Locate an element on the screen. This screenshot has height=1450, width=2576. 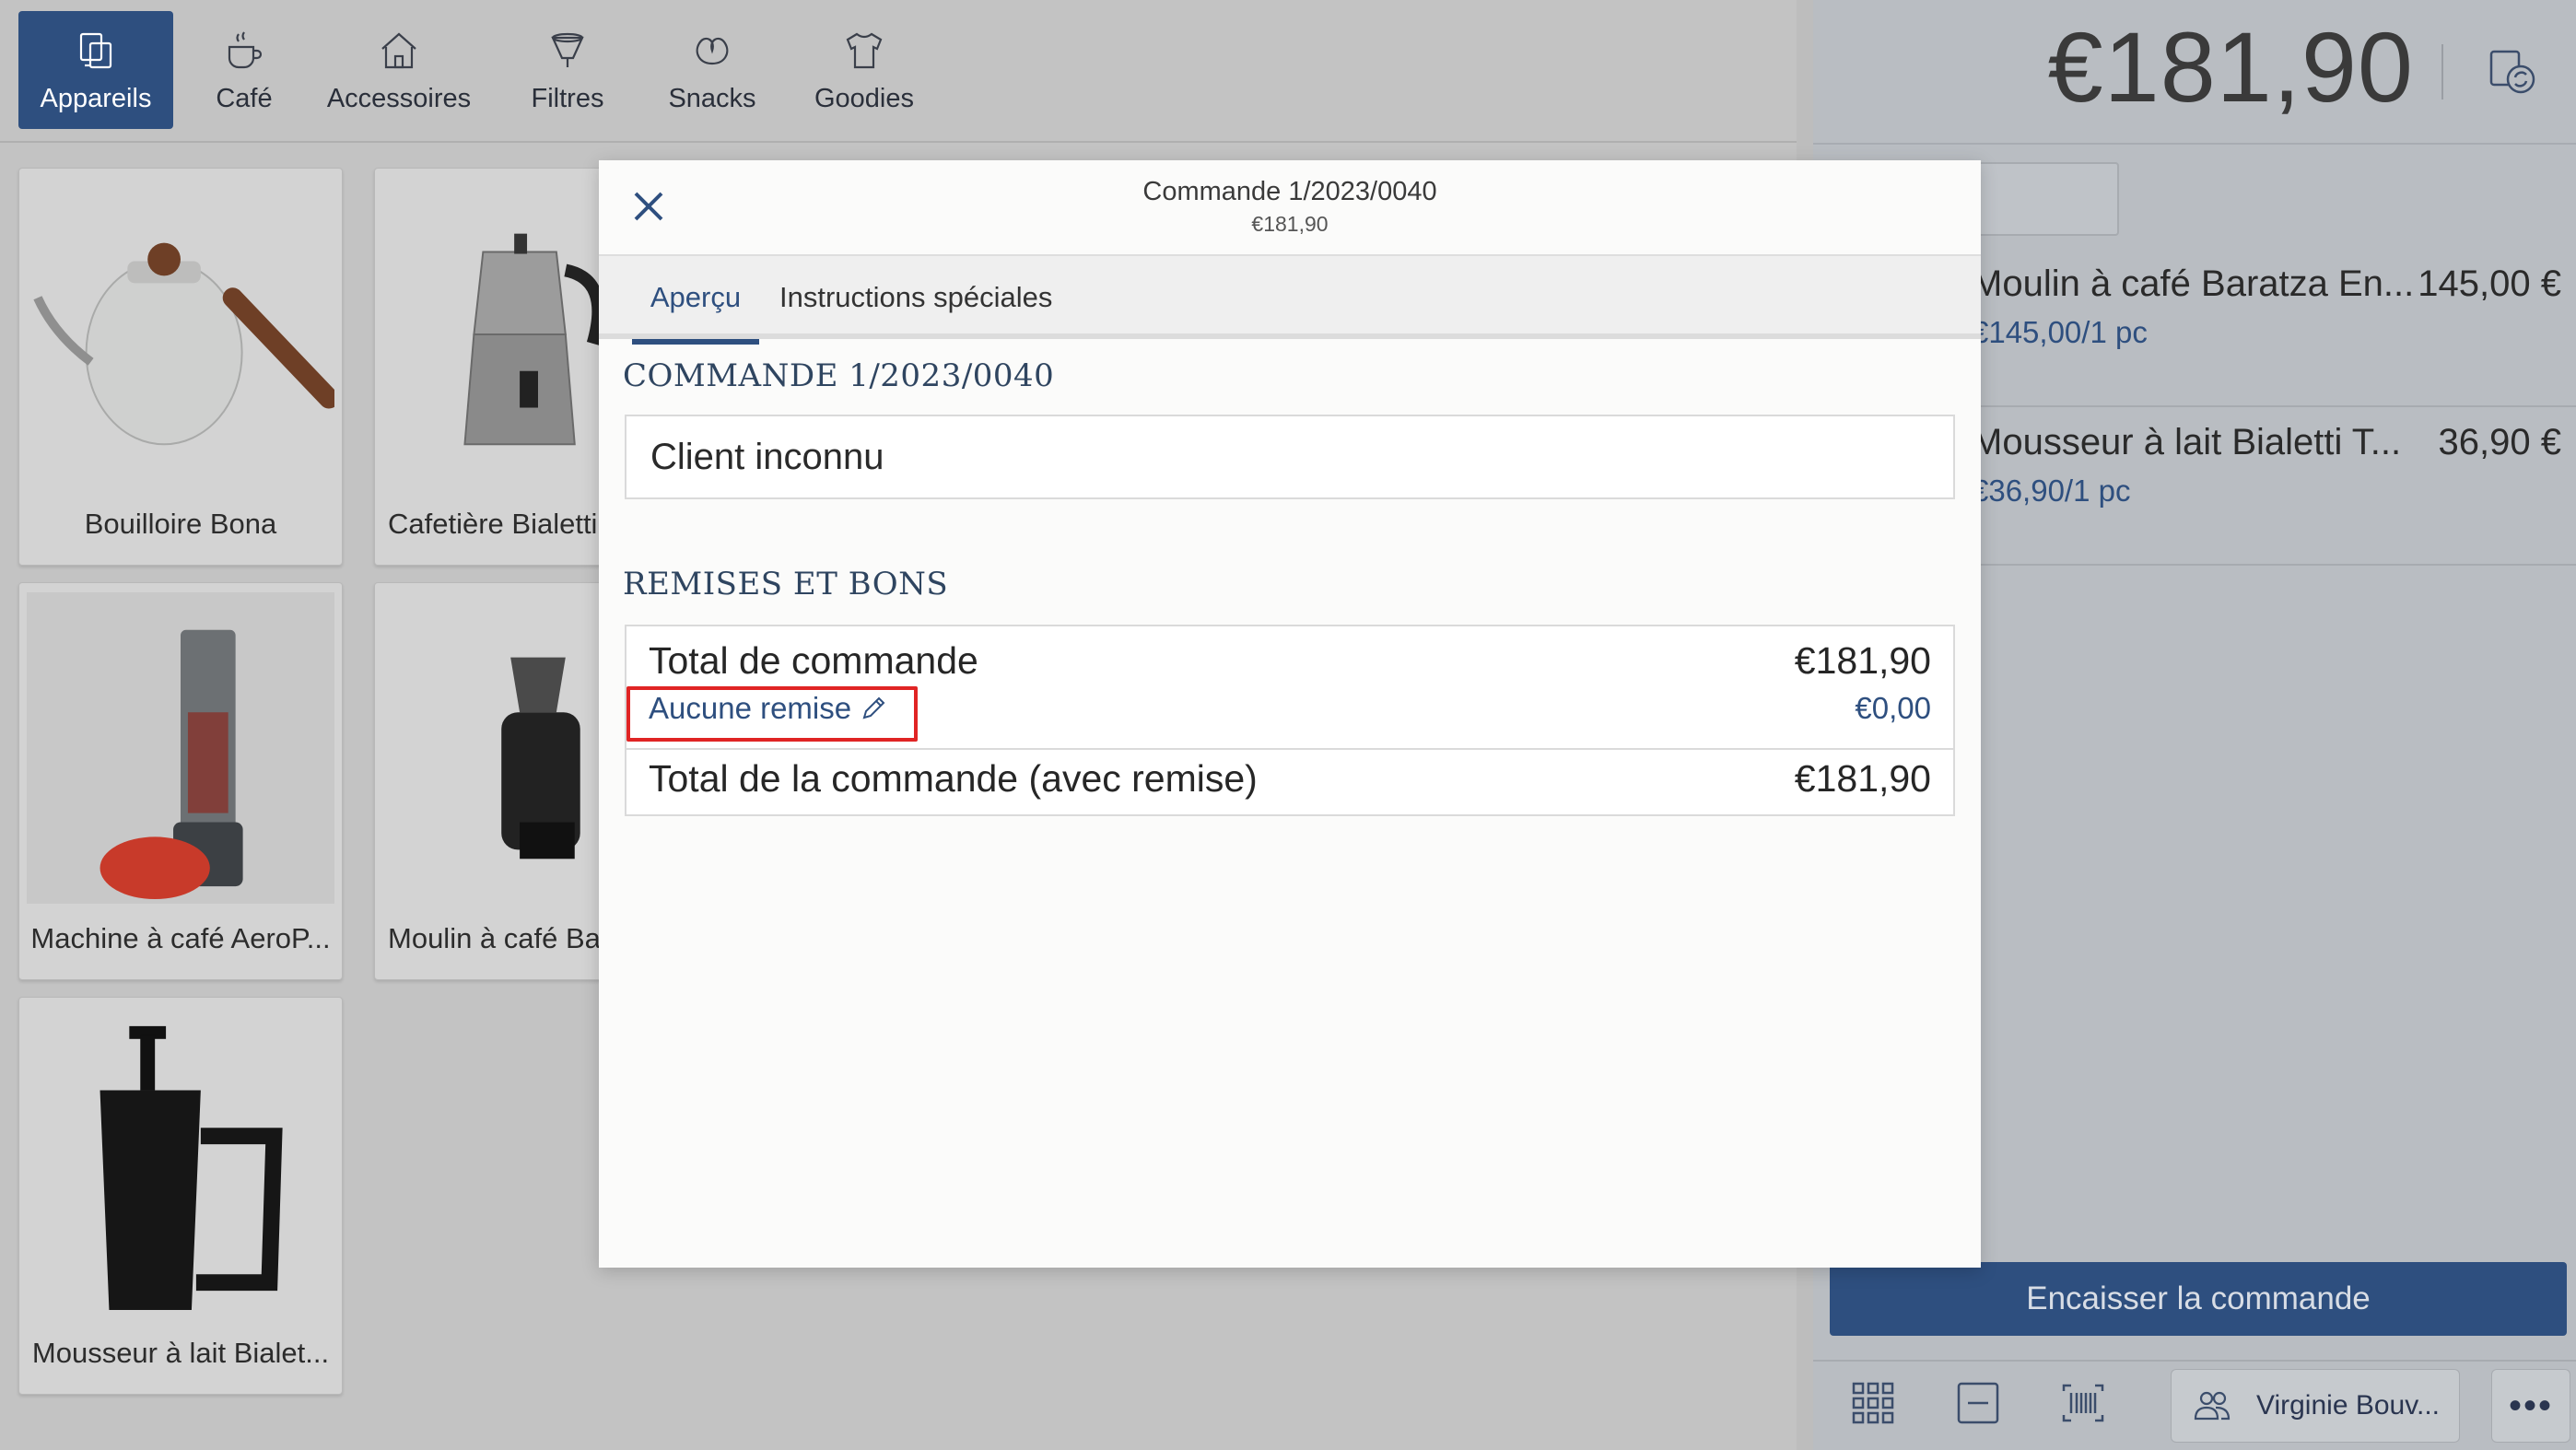
grid-icon is located at coordinates (1873, 1403).